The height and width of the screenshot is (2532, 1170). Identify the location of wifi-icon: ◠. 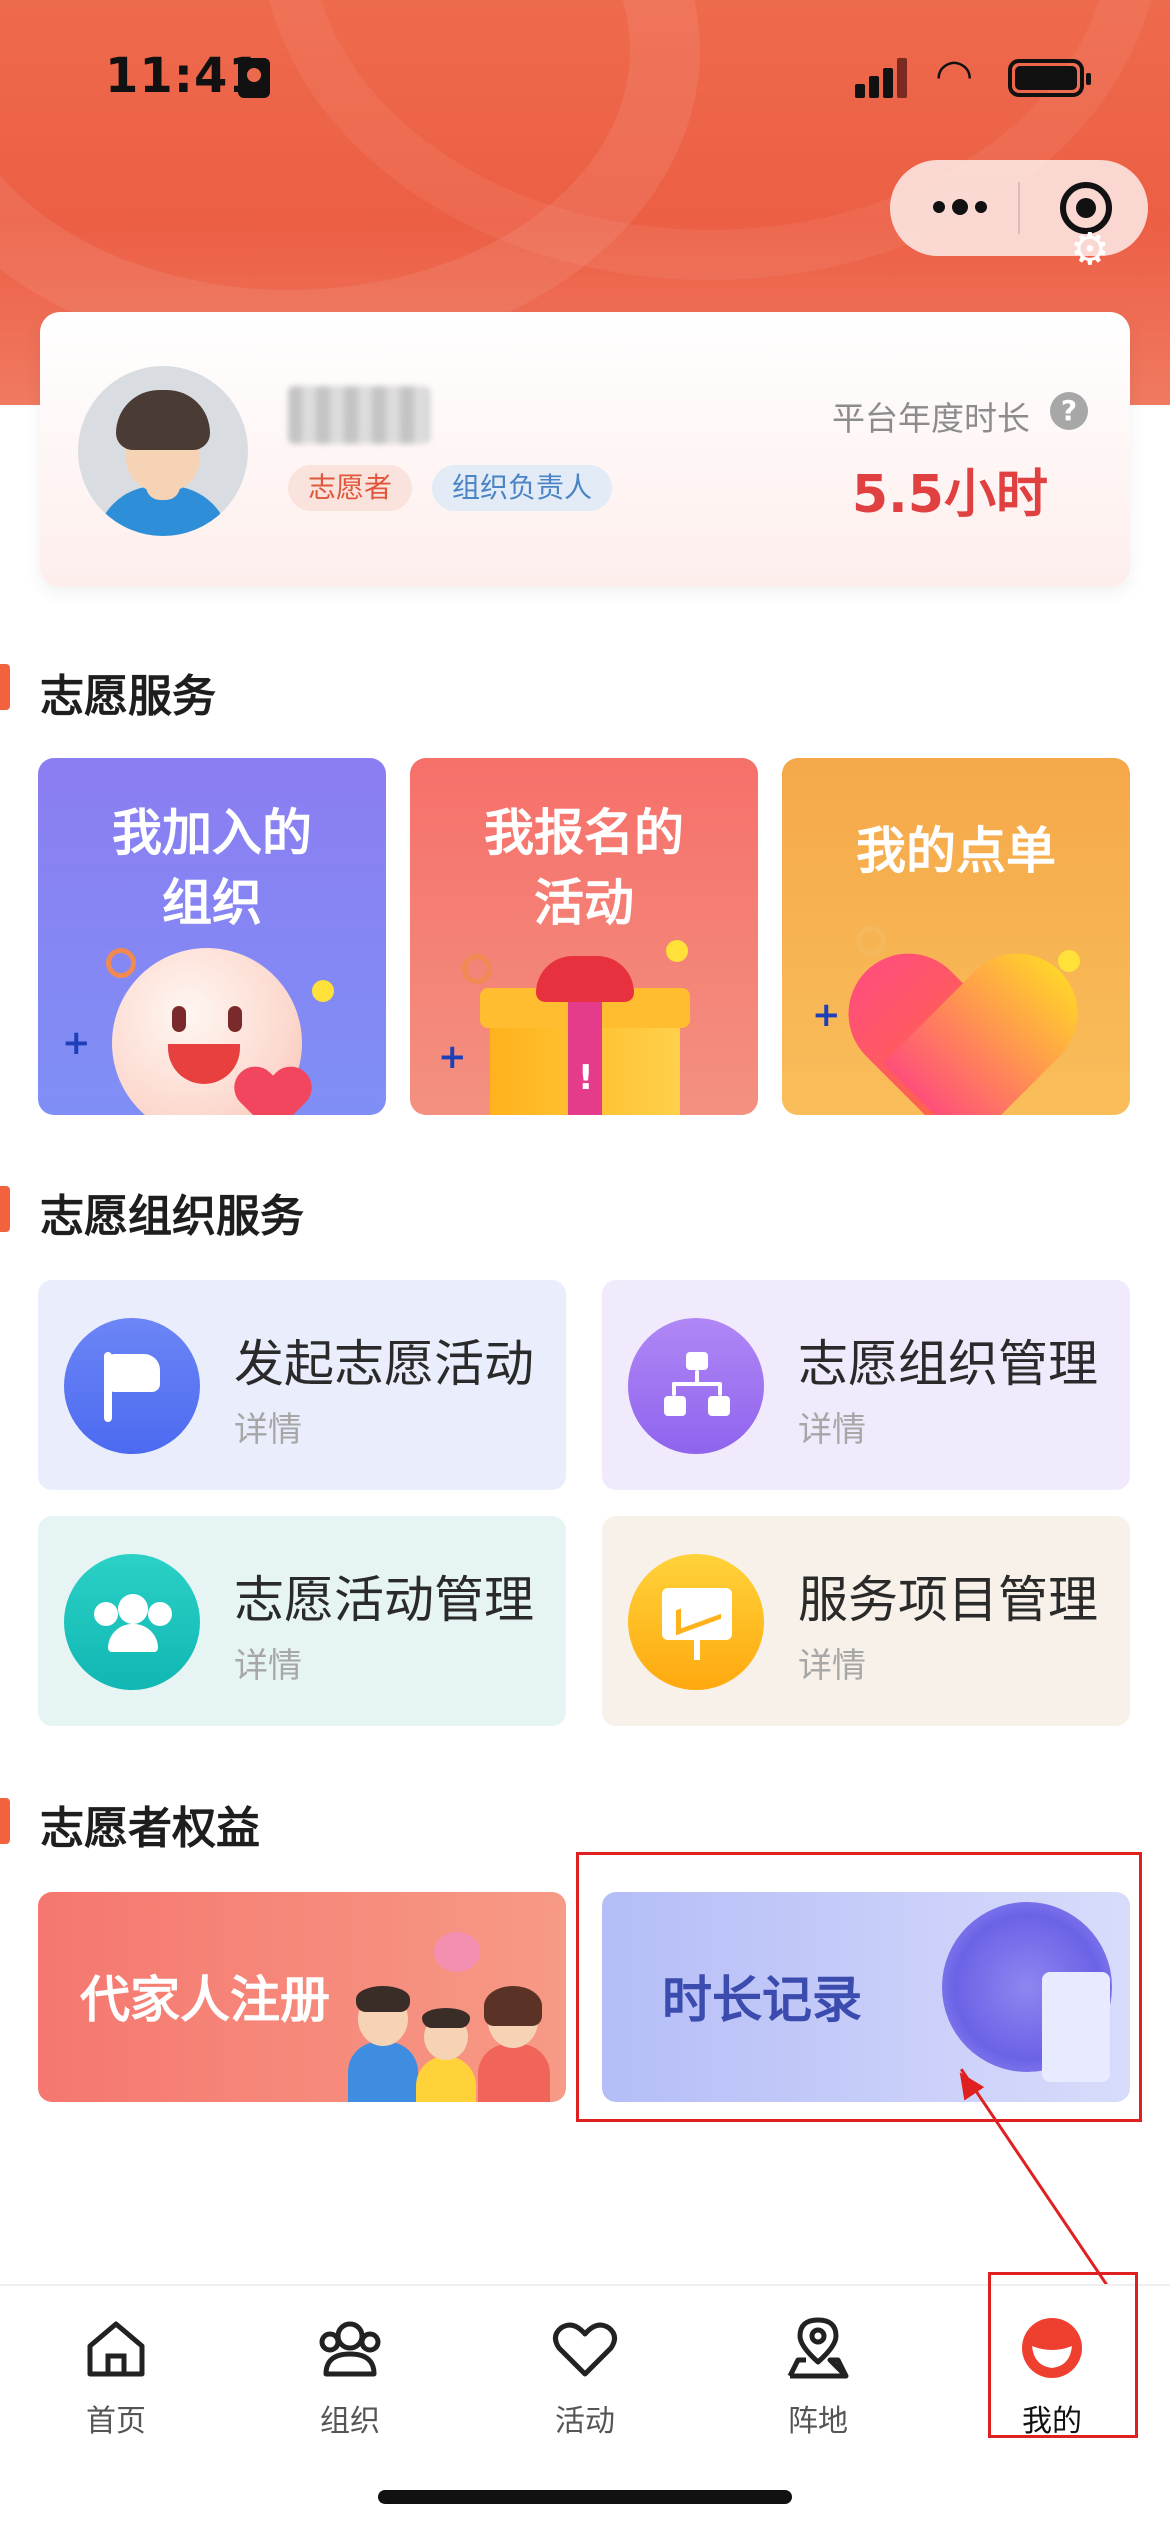
(954, 75).